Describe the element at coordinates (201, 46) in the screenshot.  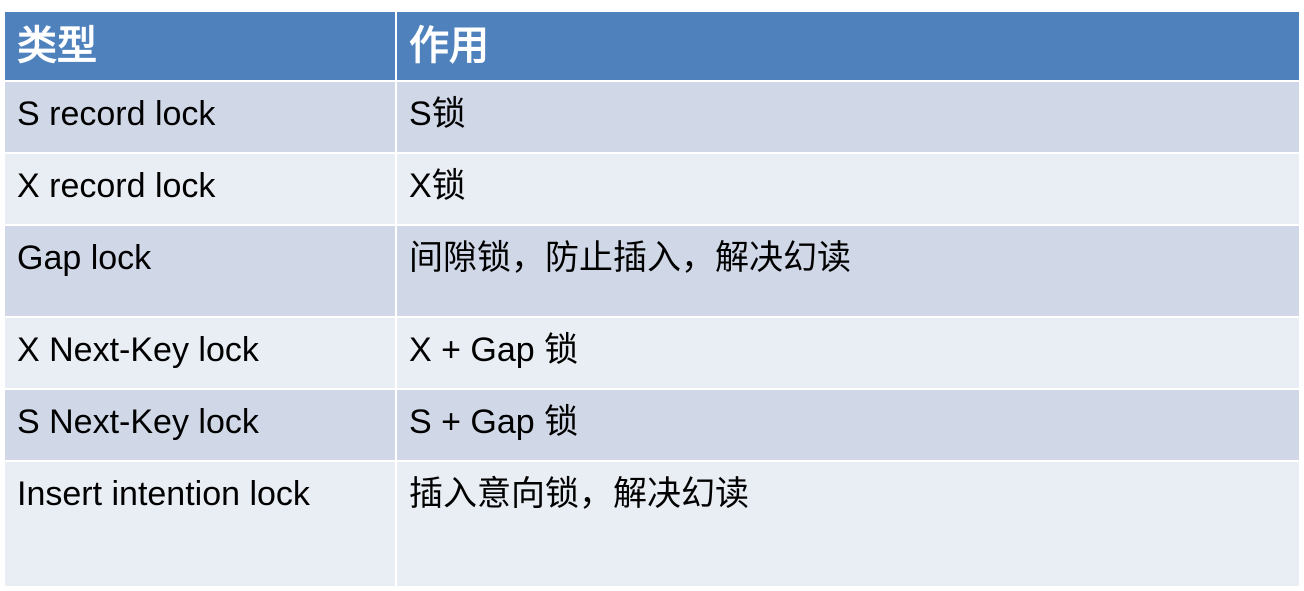
I see `header-type: 类型` at that location.